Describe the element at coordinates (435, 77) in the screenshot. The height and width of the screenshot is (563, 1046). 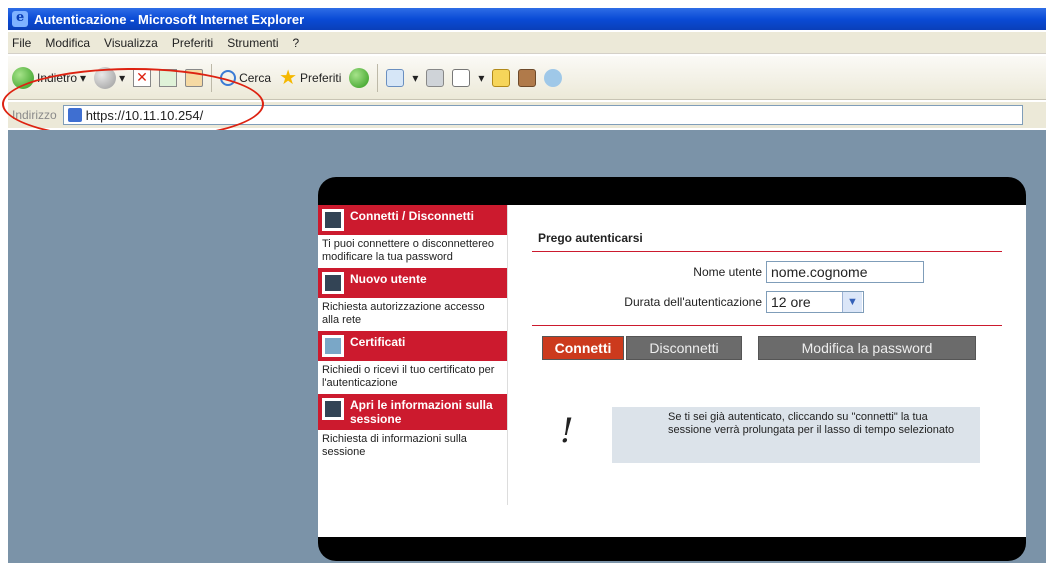
I see `print-icon` at that location.